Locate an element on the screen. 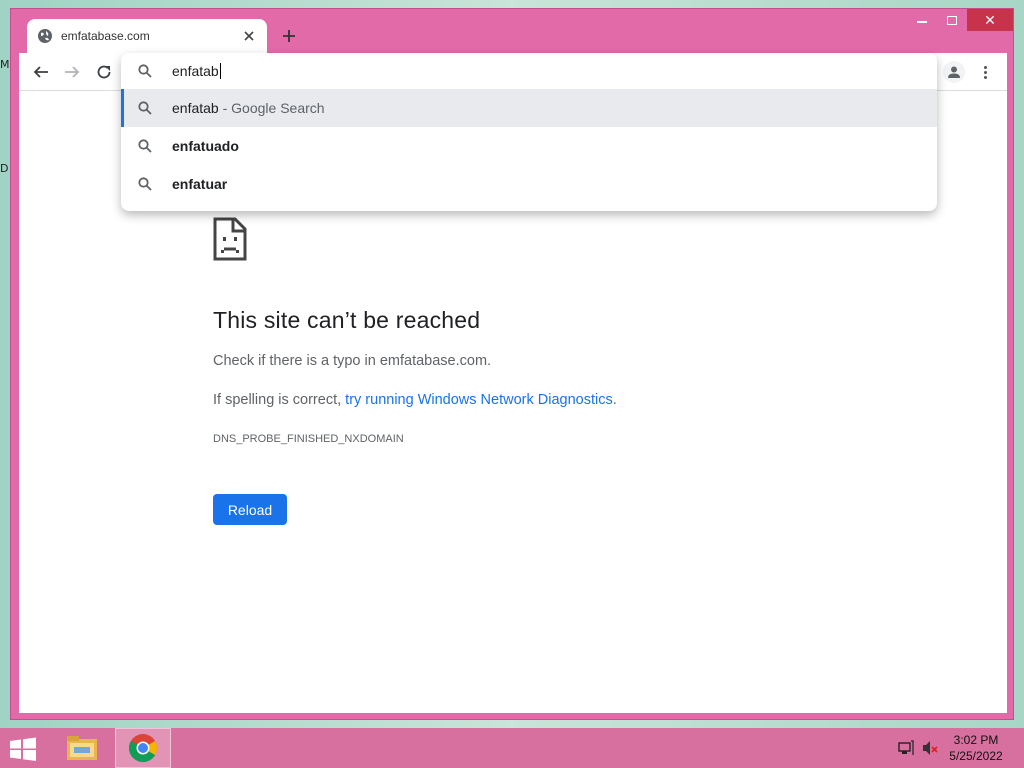 This screenshot has width=1024, height=768. reload-button is located at coordinates (104, 72).